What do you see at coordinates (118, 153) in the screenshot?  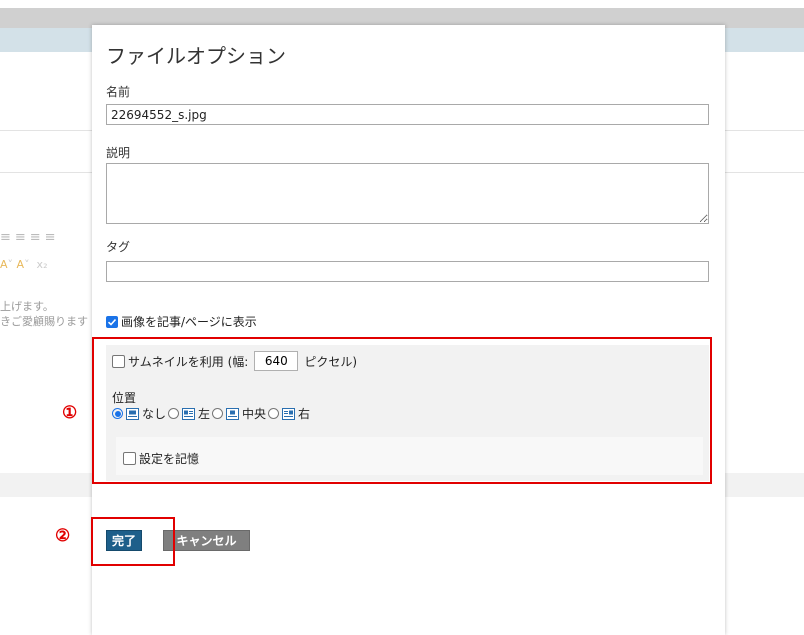 I see `description-label: 説明` at bounding box center [118, 153].